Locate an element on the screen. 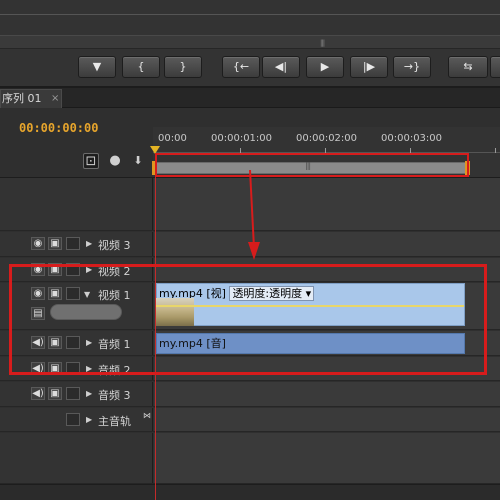 The height and width of the screenshot is (500, 500). lift-icon: ⇆ is located at coordinates (468, 66).